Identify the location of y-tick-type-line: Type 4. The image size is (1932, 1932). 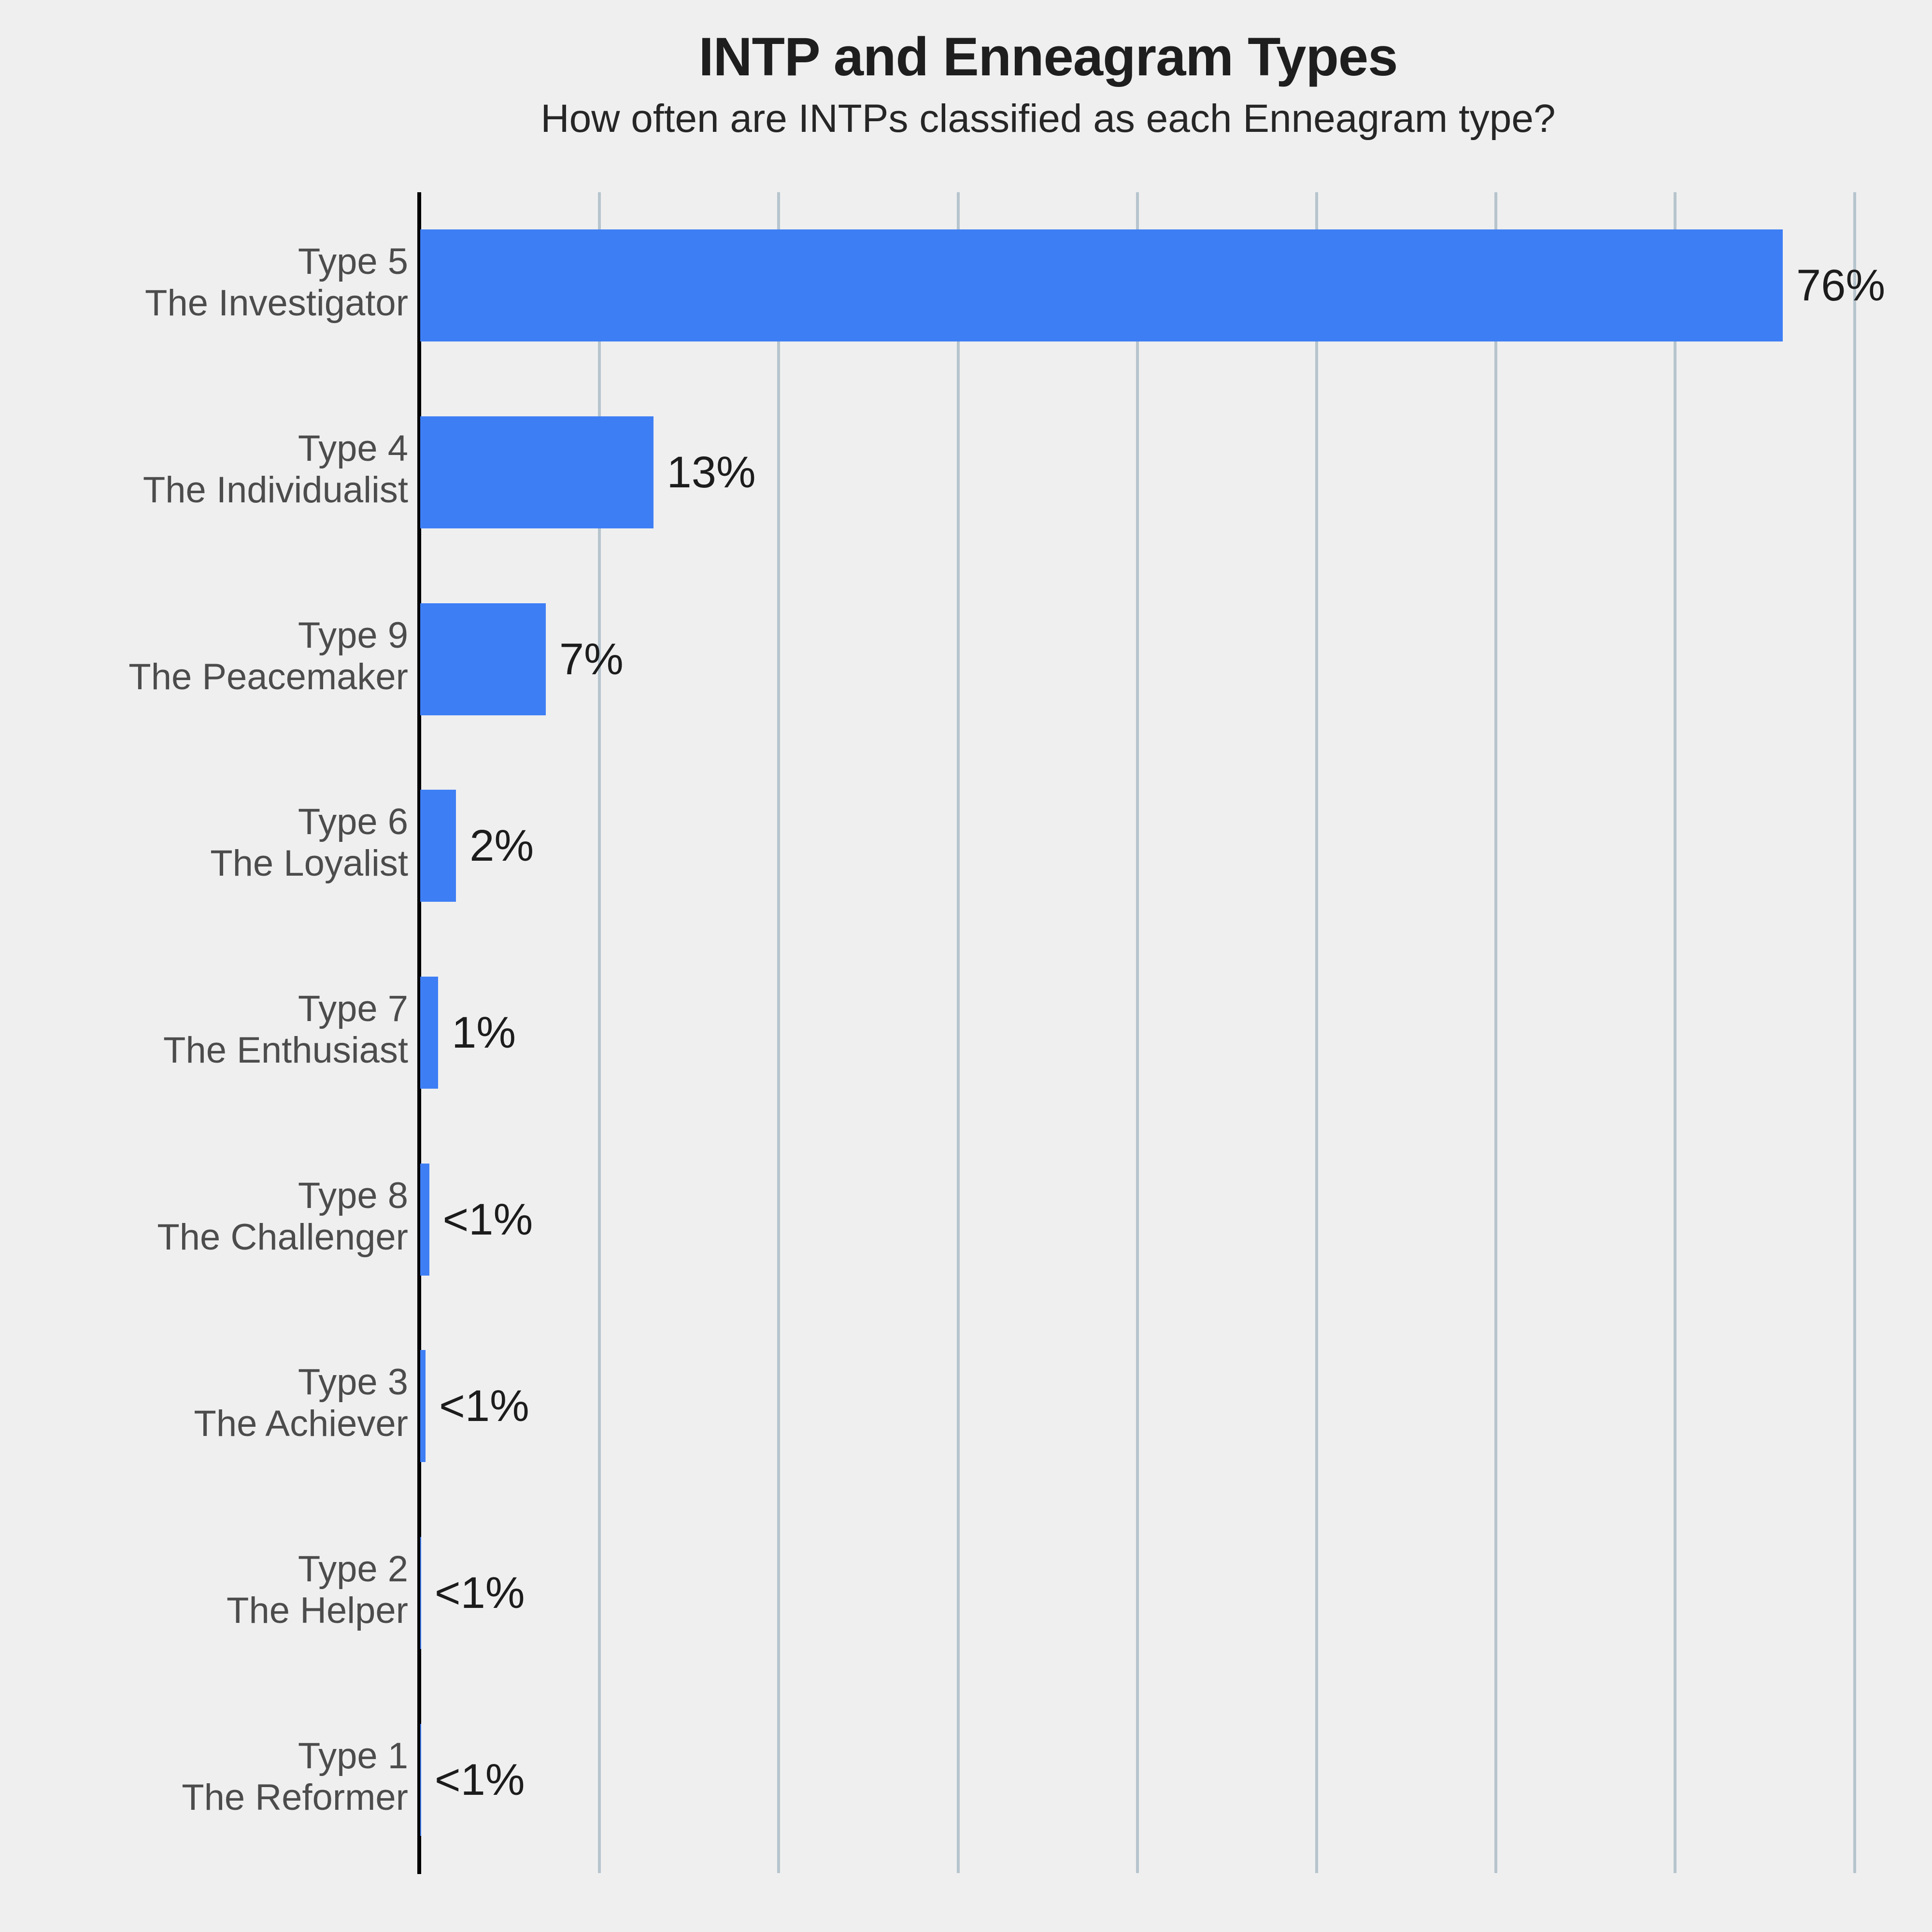
(353, 448).